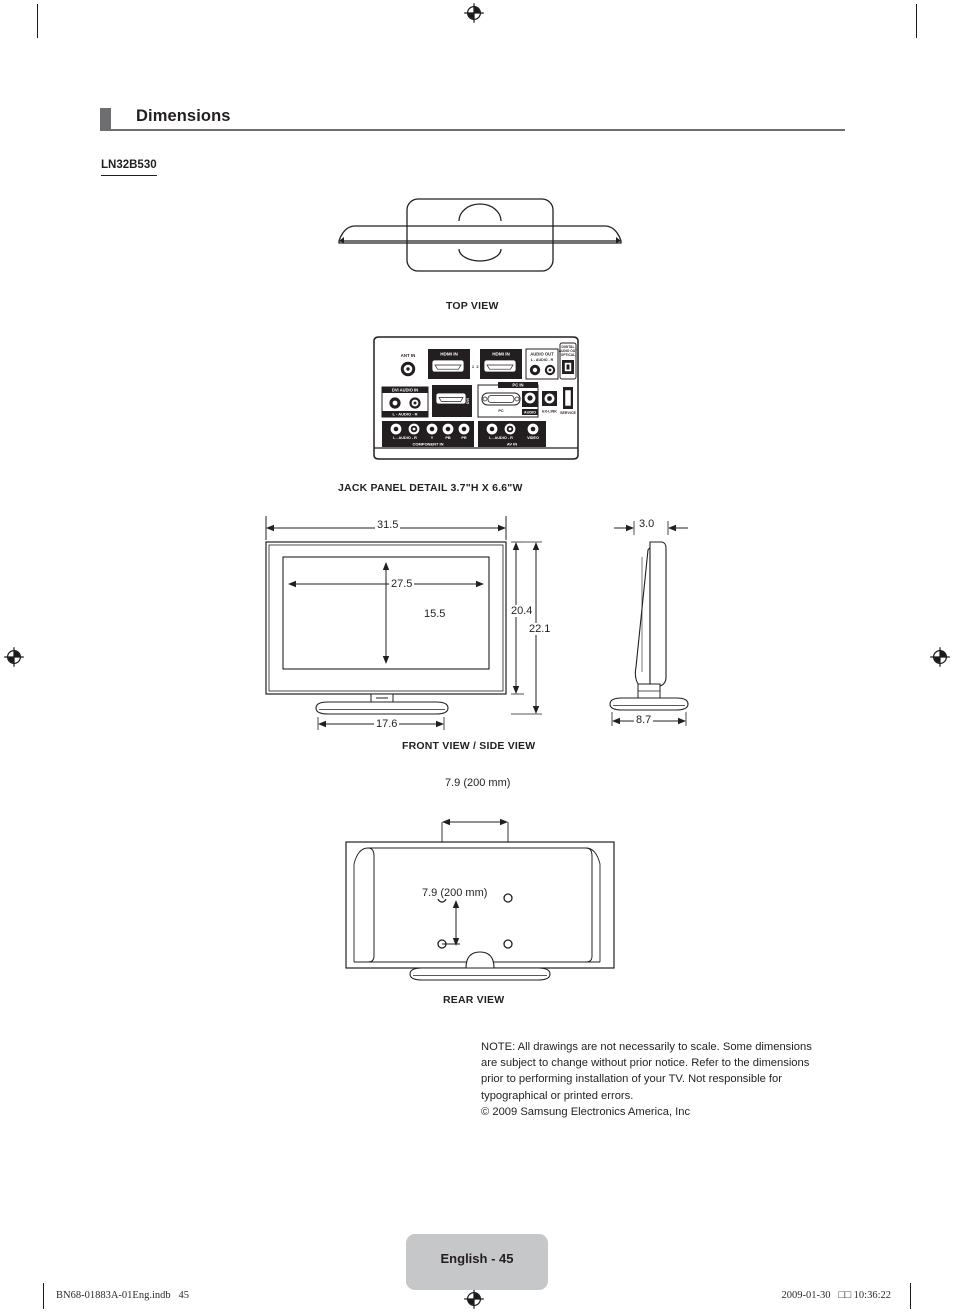 This screenshot has height=1315, width=954. Describe the element at coordinates (435, 614) in the screenshot. I see `dimension-screen-height: 15.5` at that location.